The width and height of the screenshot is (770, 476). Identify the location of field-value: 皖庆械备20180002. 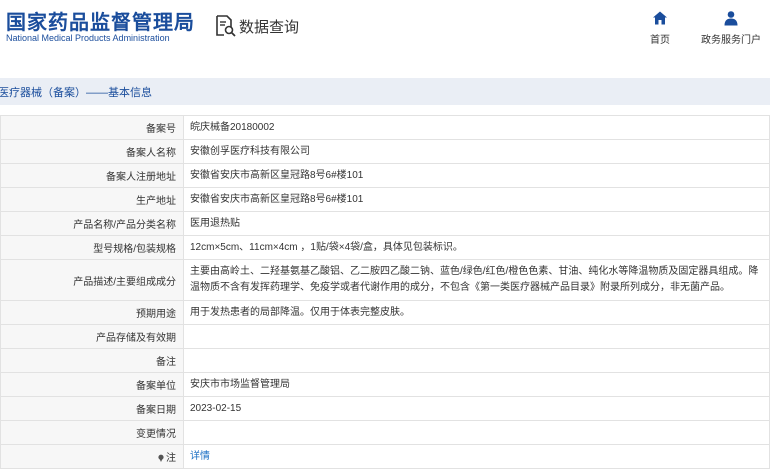
(476, 127).